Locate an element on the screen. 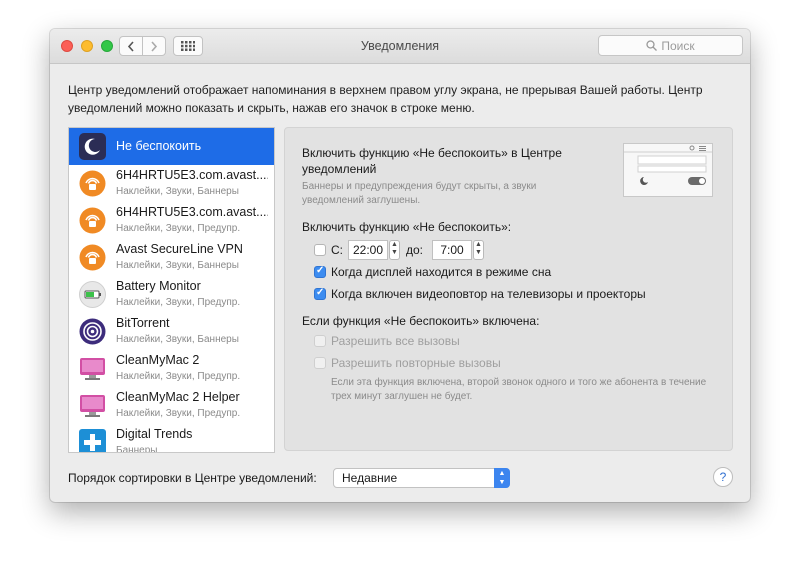  sort-order-value: Недавние is located at coordinates (370, 478).